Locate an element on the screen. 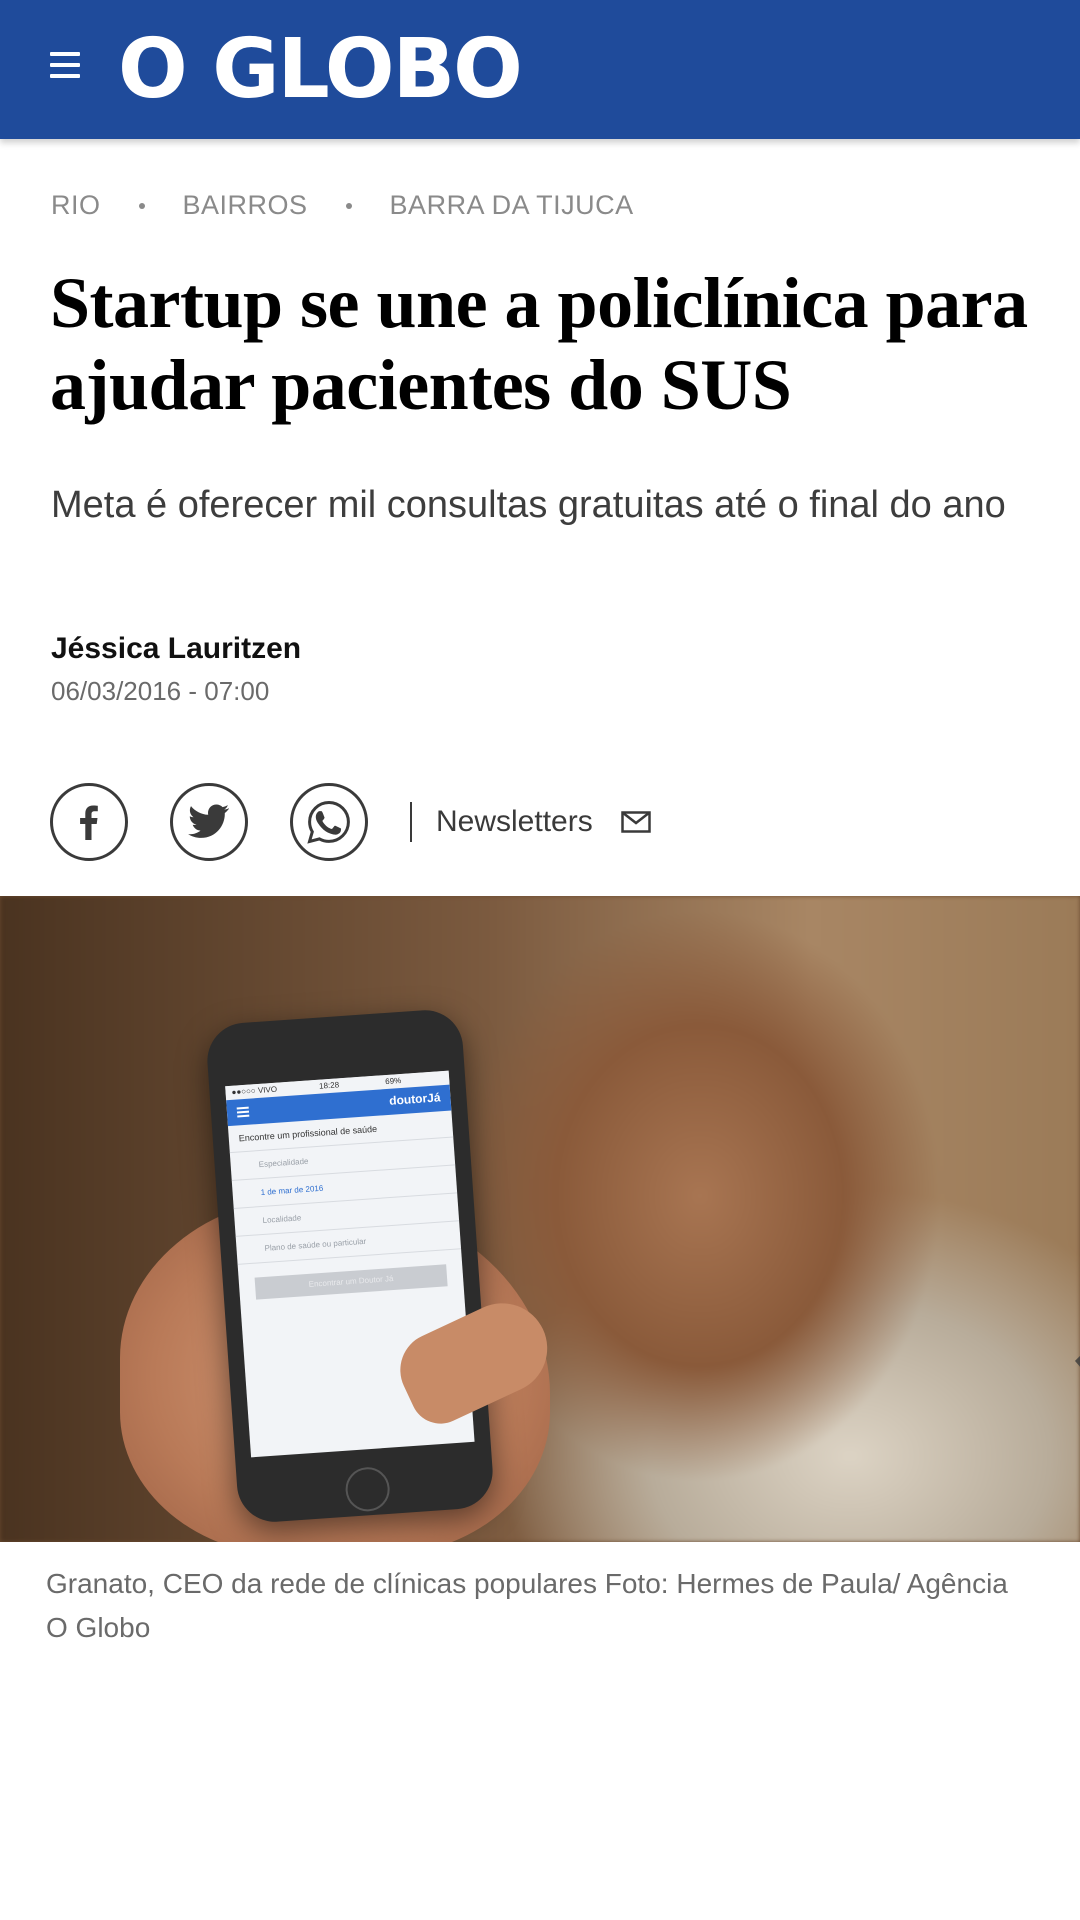  phone-app-brand: doutorJá is located at coordinates (414, 1099).